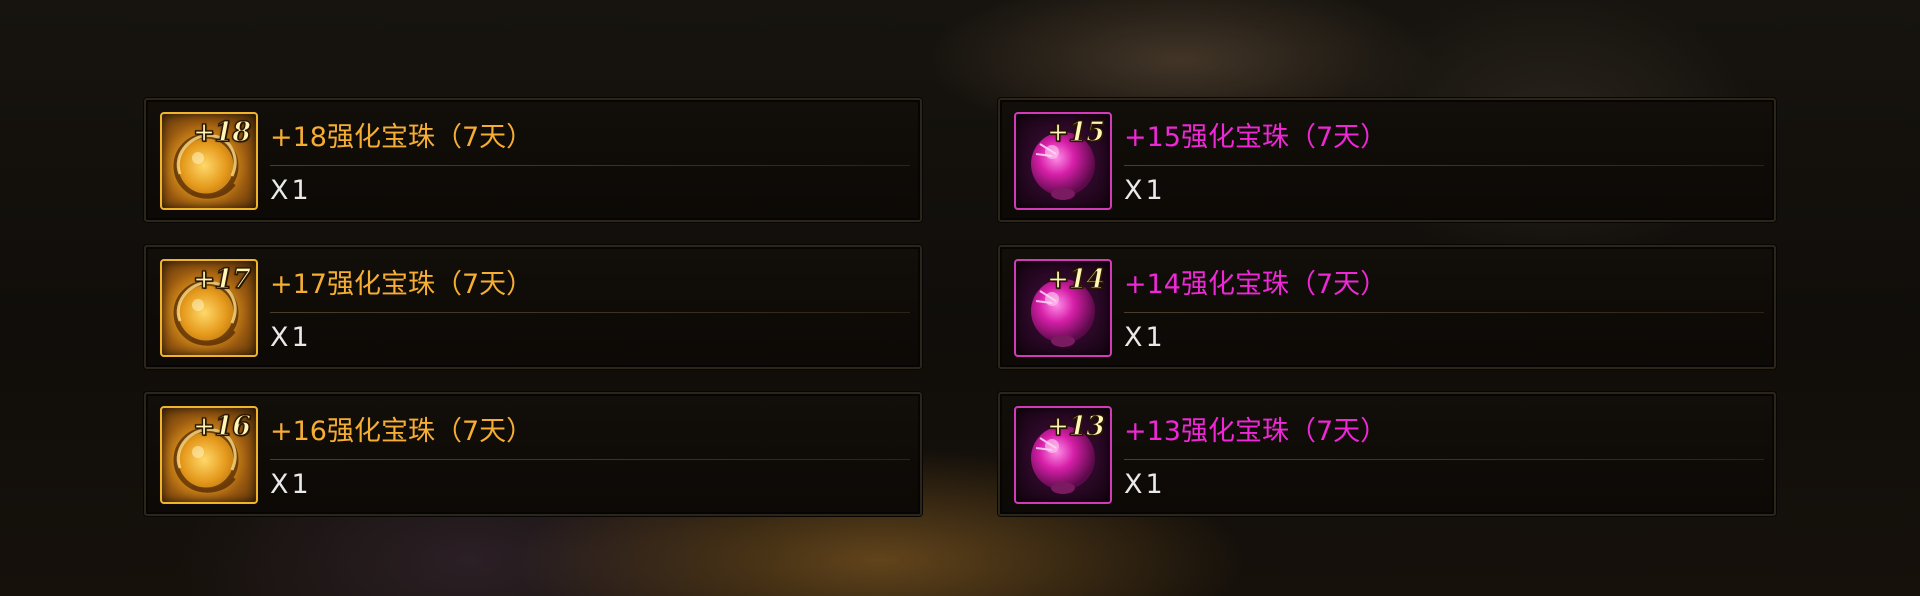 The height and width of the screenshot is (596, 1920). What do you see at coordinates (1387, 160) in the screenshot?
I see `reward-item-4: +15 +15强化宝珠（7天） X1` at bounding box center [1387, 160].